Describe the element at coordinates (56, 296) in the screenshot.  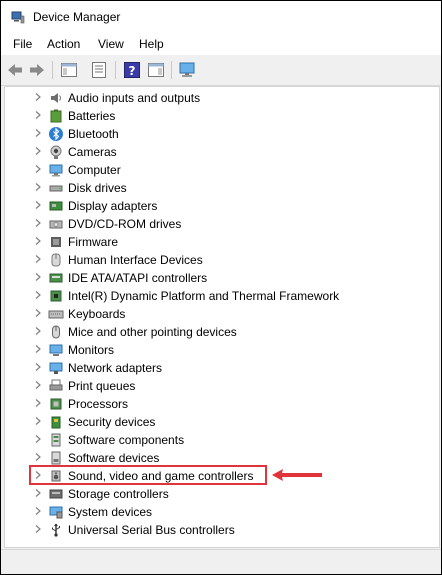
I see `thermal-framework-icon` at that location.